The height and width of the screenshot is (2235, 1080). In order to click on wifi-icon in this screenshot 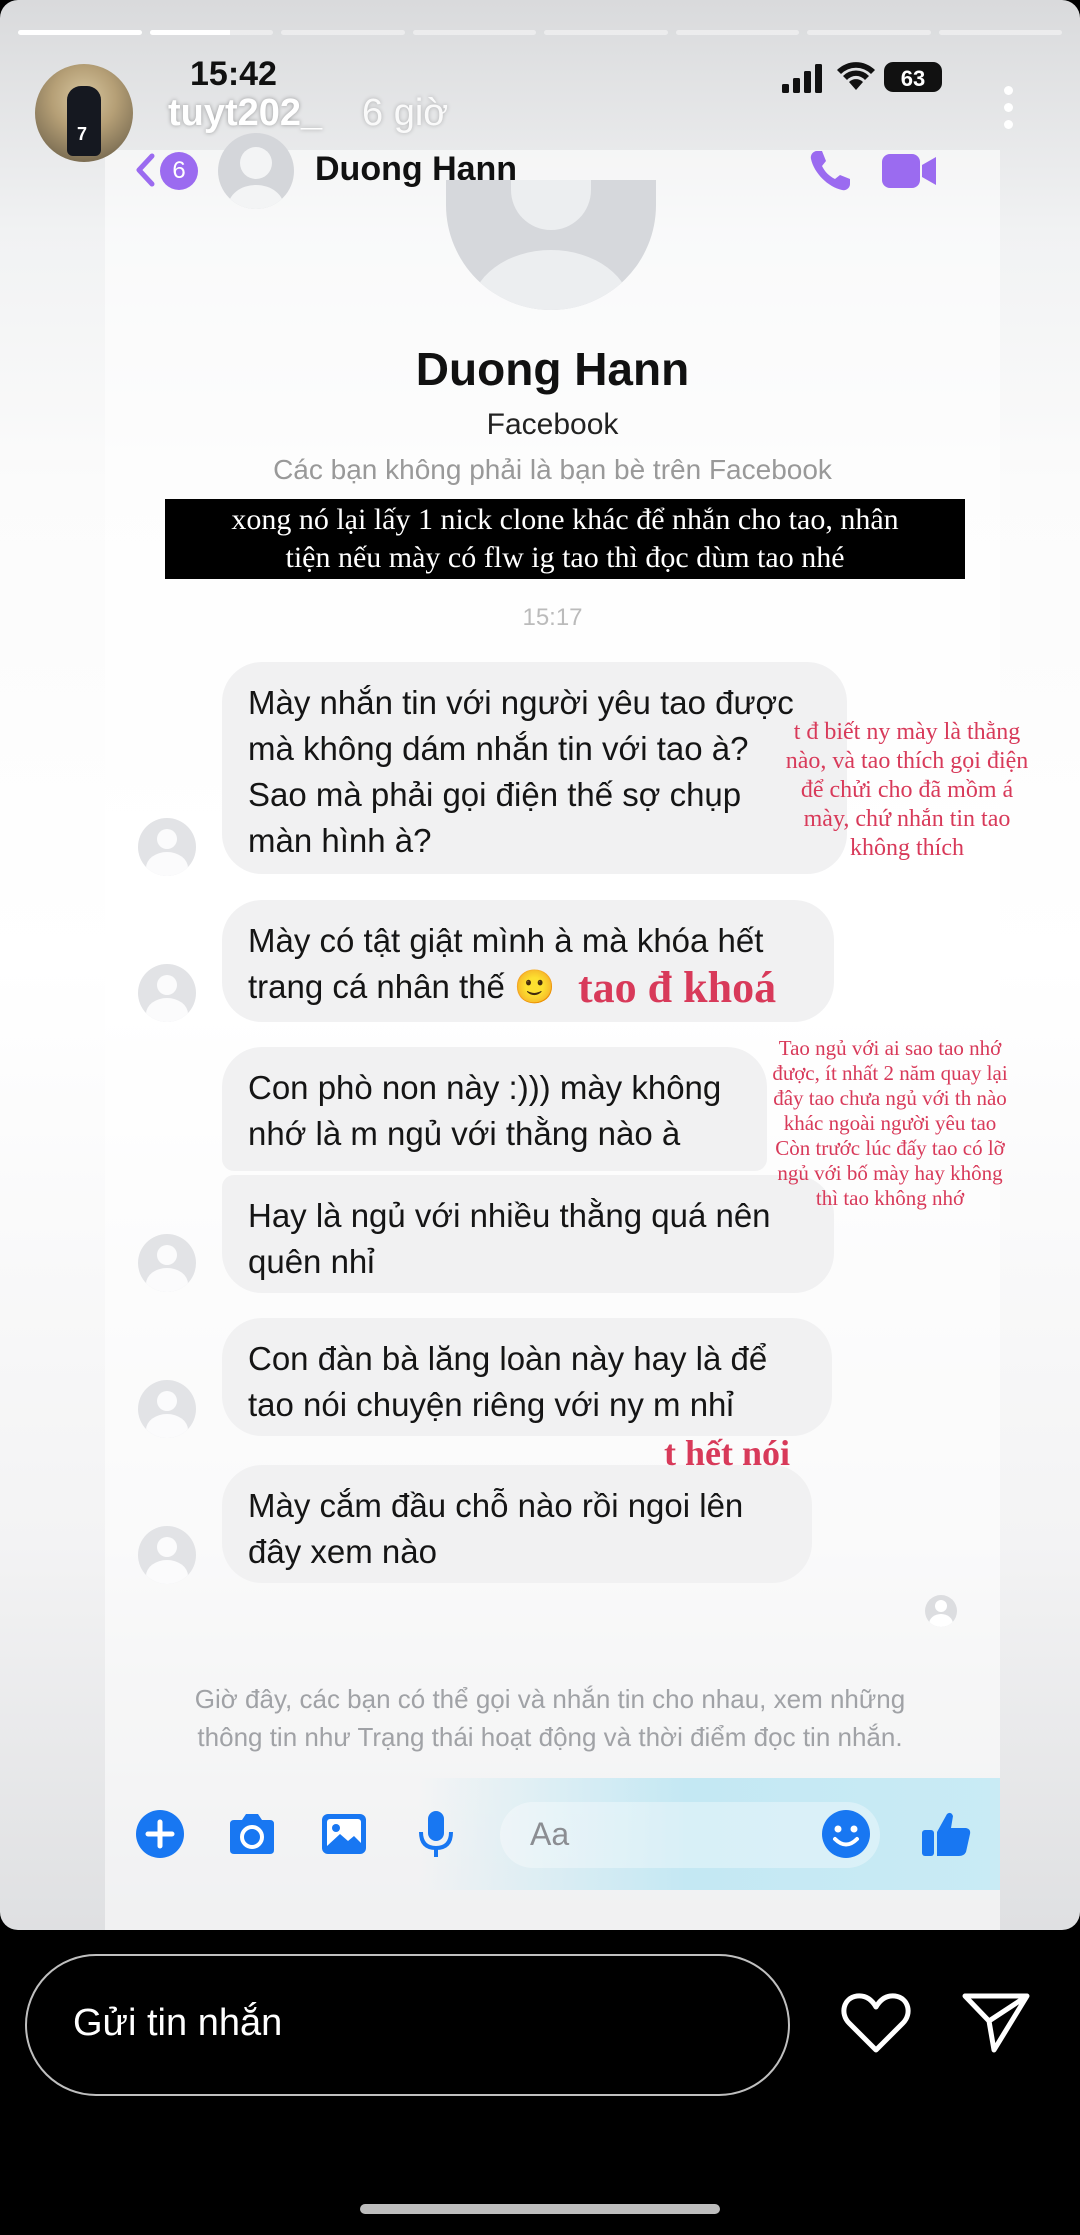, I will do `click(856, 76)`.